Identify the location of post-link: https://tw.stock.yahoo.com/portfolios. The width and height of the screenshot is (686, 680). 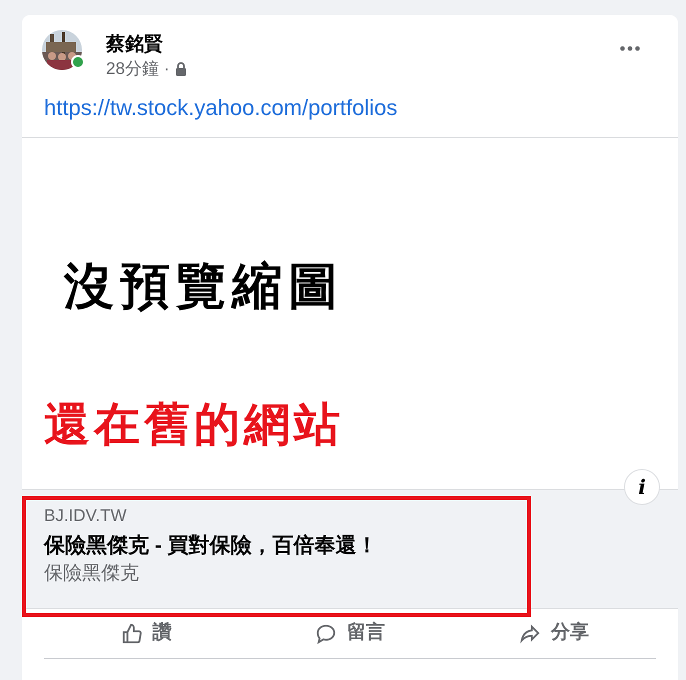
(221, 107).